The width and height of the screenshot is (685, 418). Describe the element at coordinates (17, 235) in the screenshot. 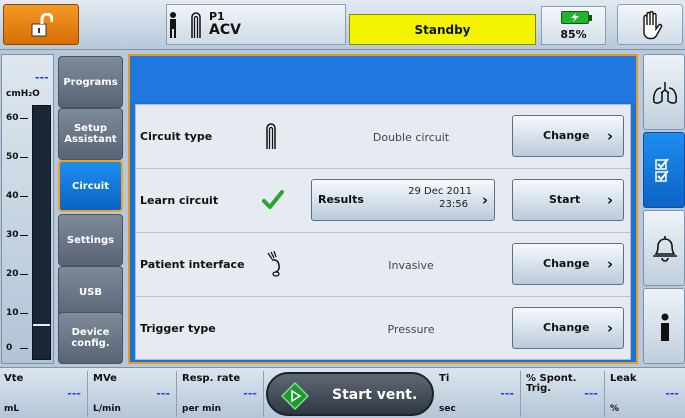

I see `pressure-tick: 30` at that location.